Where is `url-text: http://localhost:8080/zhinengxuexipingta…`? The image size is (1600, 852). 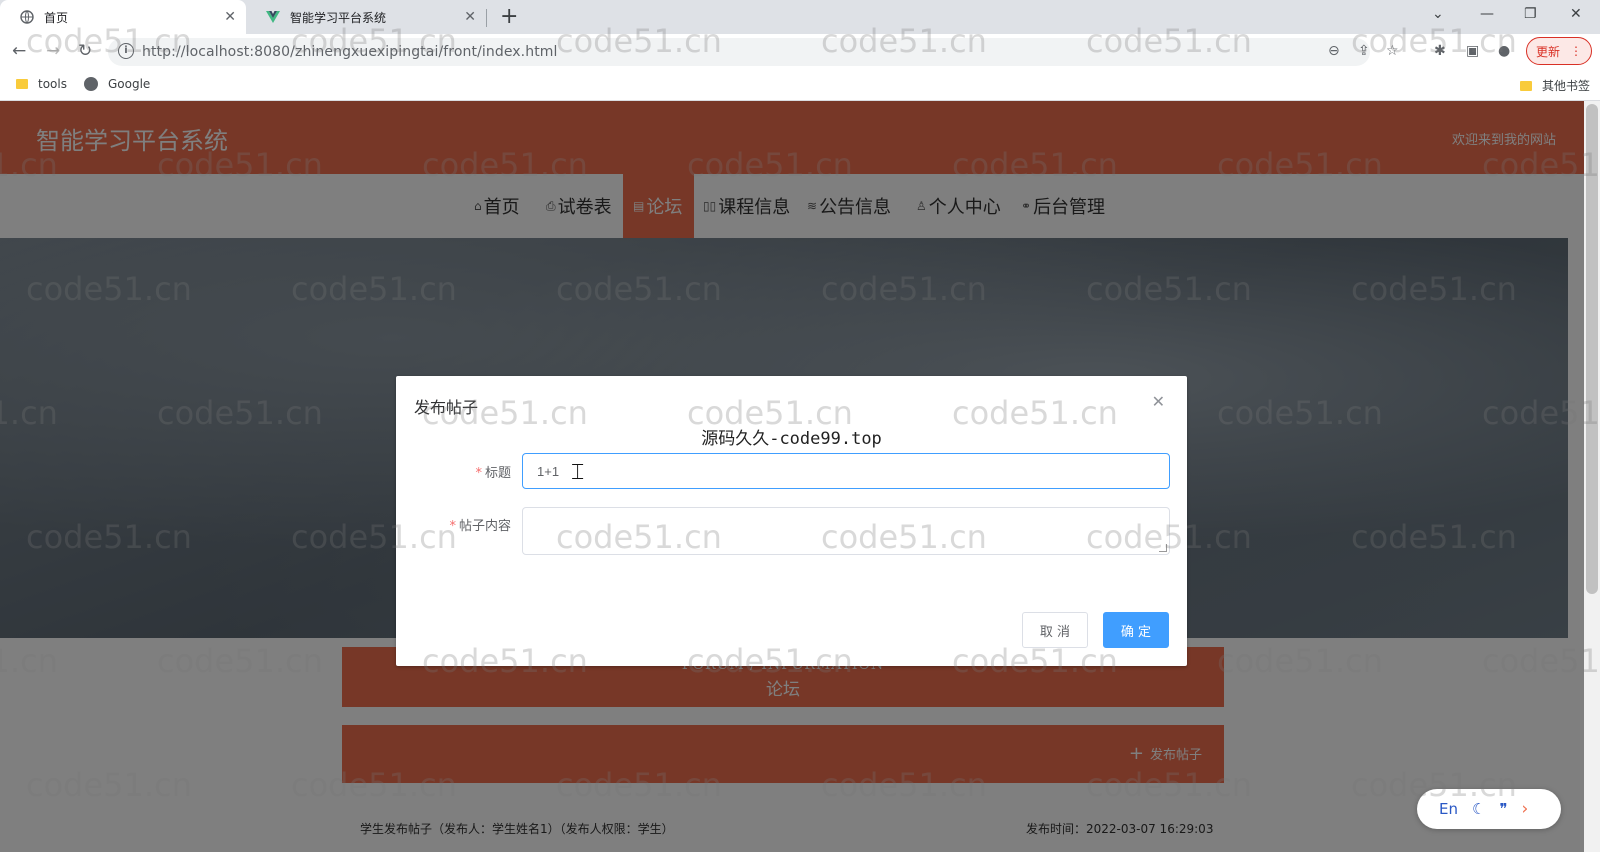
url-text: http://localhost:8080/zhinengxuexipingta… is located at coordinates (350, 52).